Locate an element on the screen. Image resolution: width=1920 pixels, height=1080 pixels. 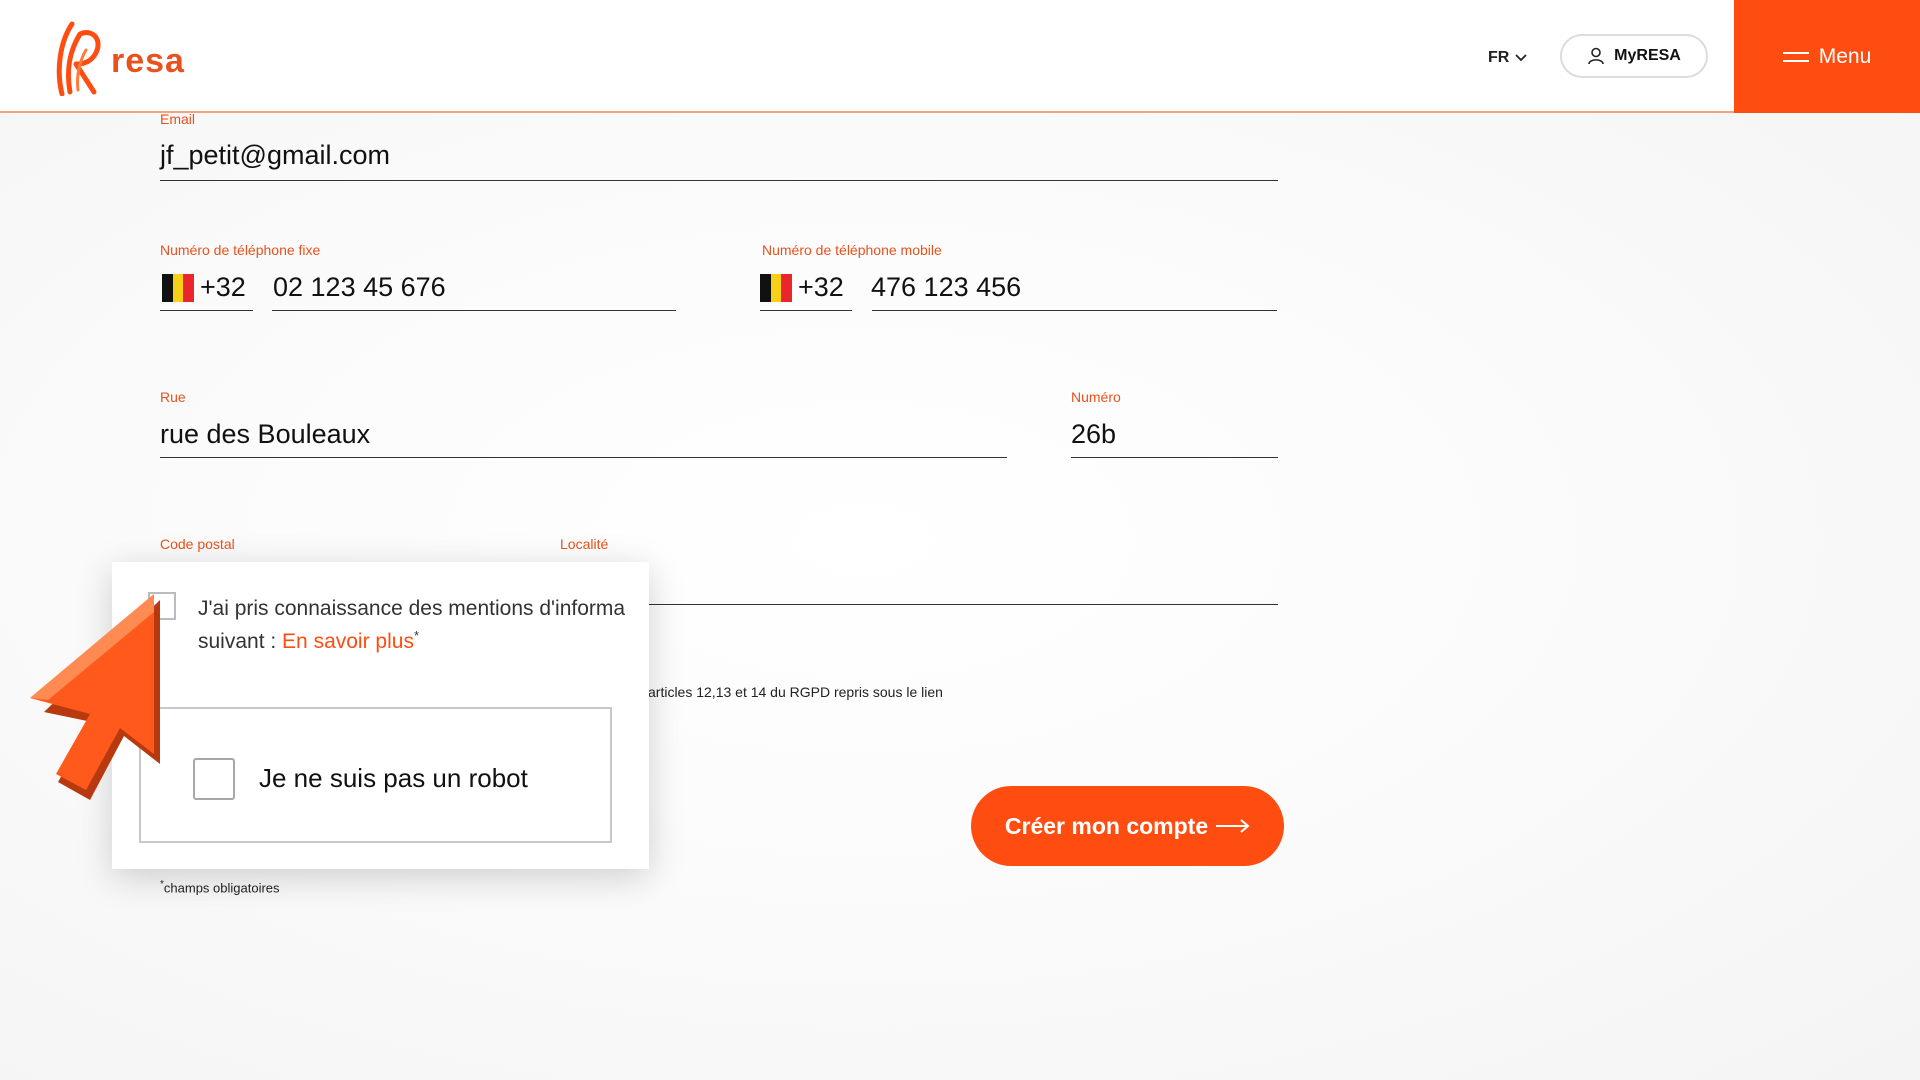
myresa-button: MyRESA is located at coordinates (1634, 56).